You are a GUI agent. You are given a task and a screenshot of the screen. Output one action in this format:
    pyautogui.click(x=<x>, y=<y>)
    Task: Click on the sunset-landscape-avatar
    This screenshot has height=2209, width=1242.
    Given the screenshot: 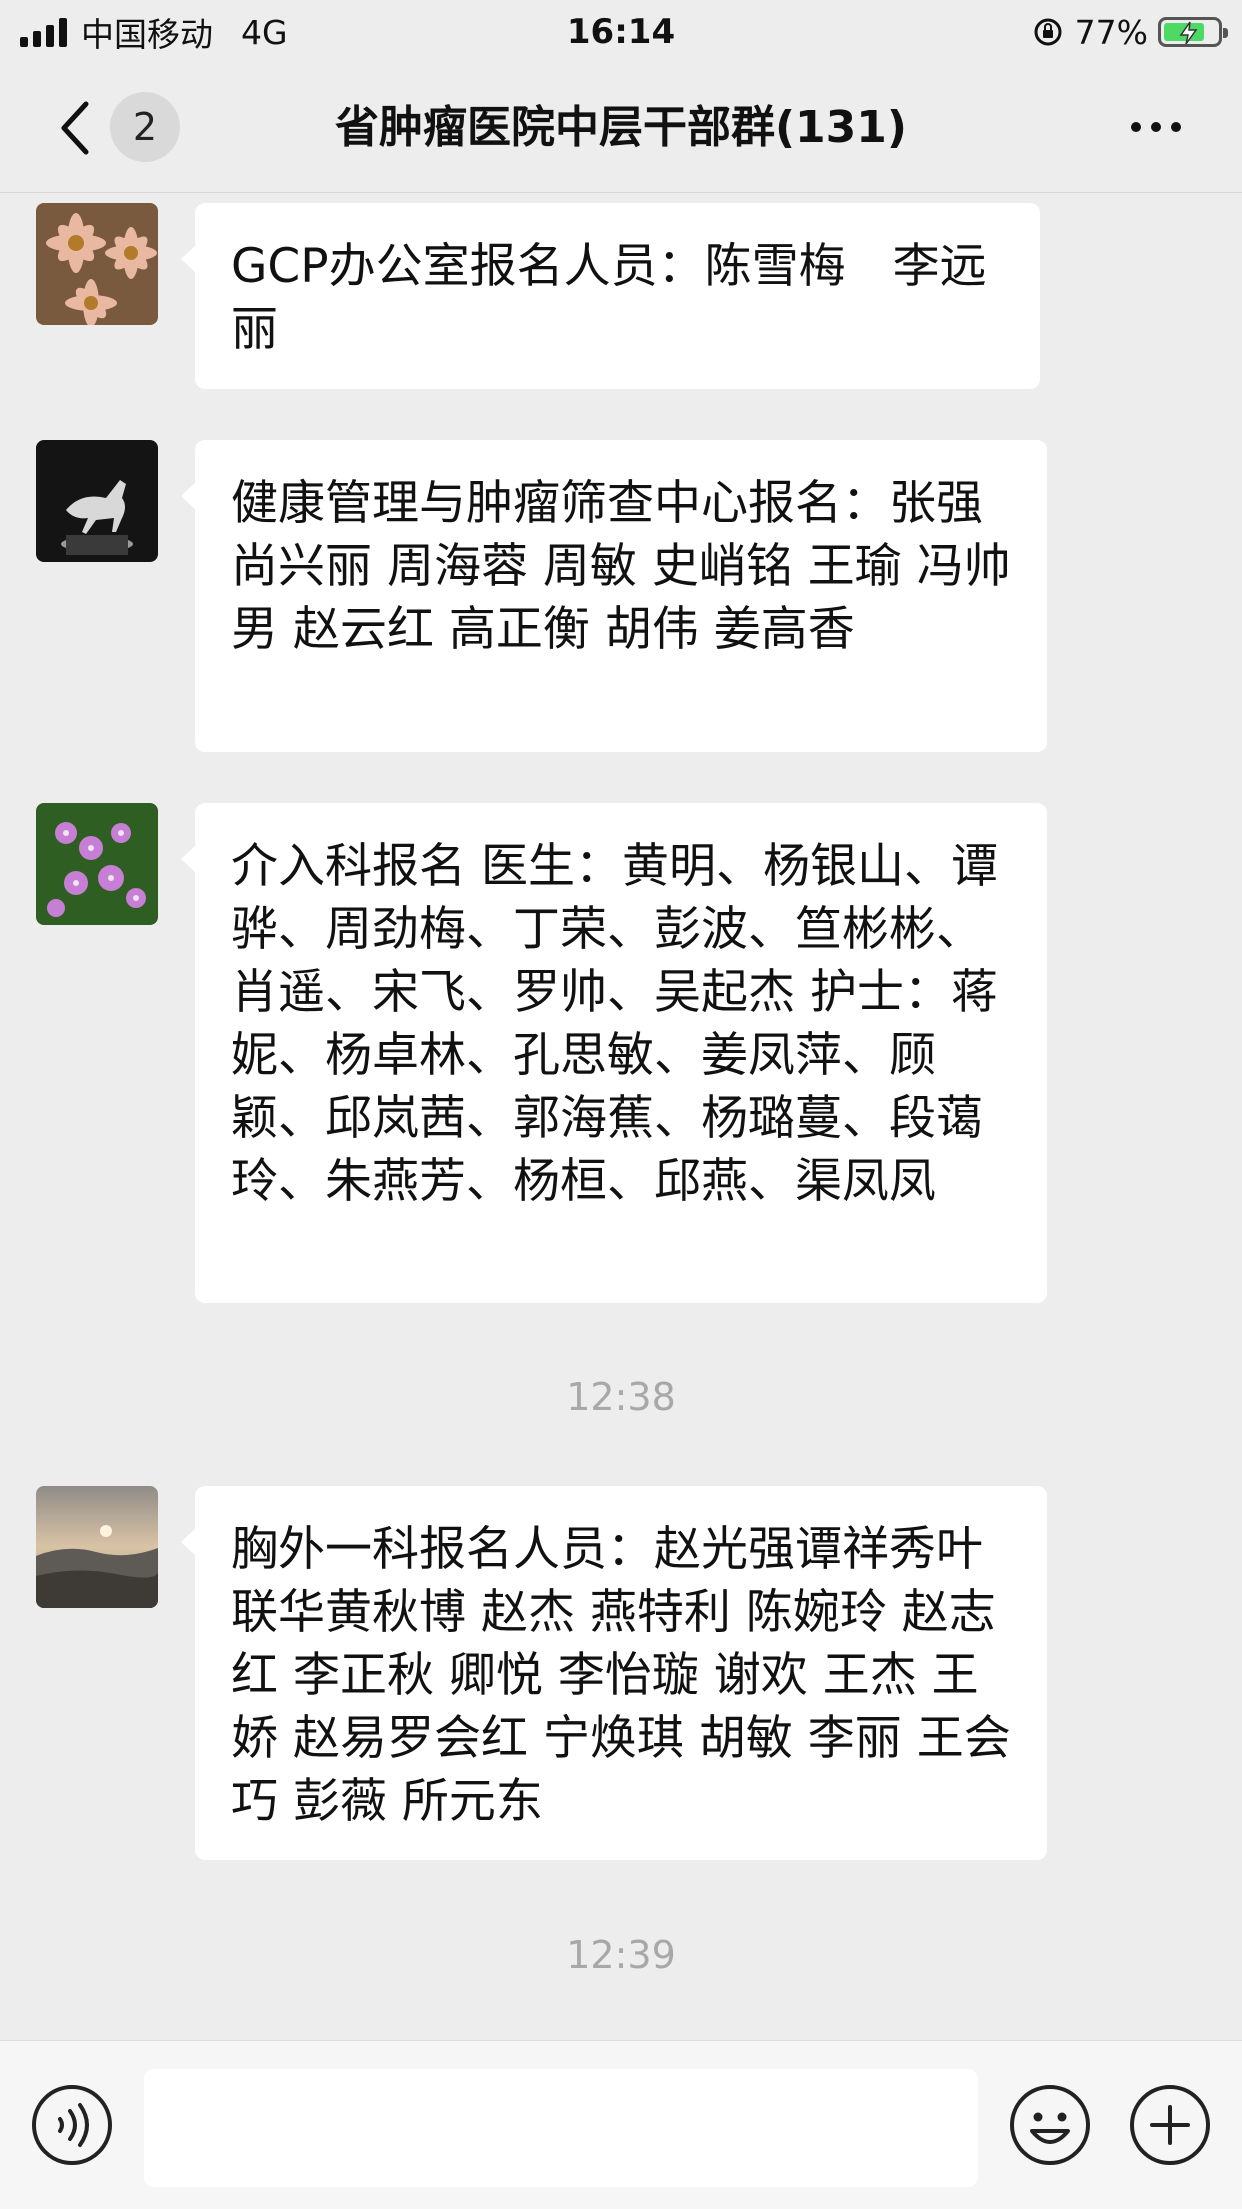 What is the action you would take?
    pyautogui.click(x=97, y=1547)
    